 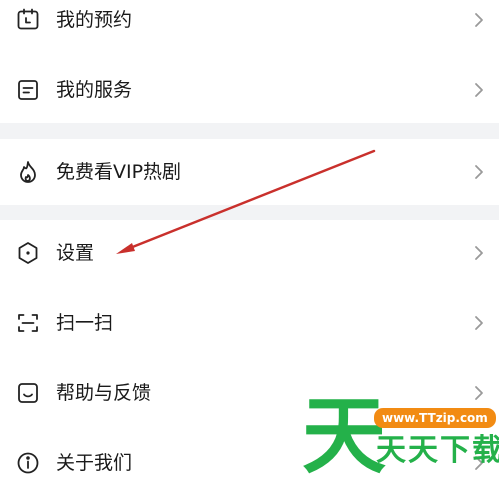 What do you see at coordinates (104, 393) in the screenshot?
I see `menu-label: 帮助与反馈` at bounding box center [104, 393].